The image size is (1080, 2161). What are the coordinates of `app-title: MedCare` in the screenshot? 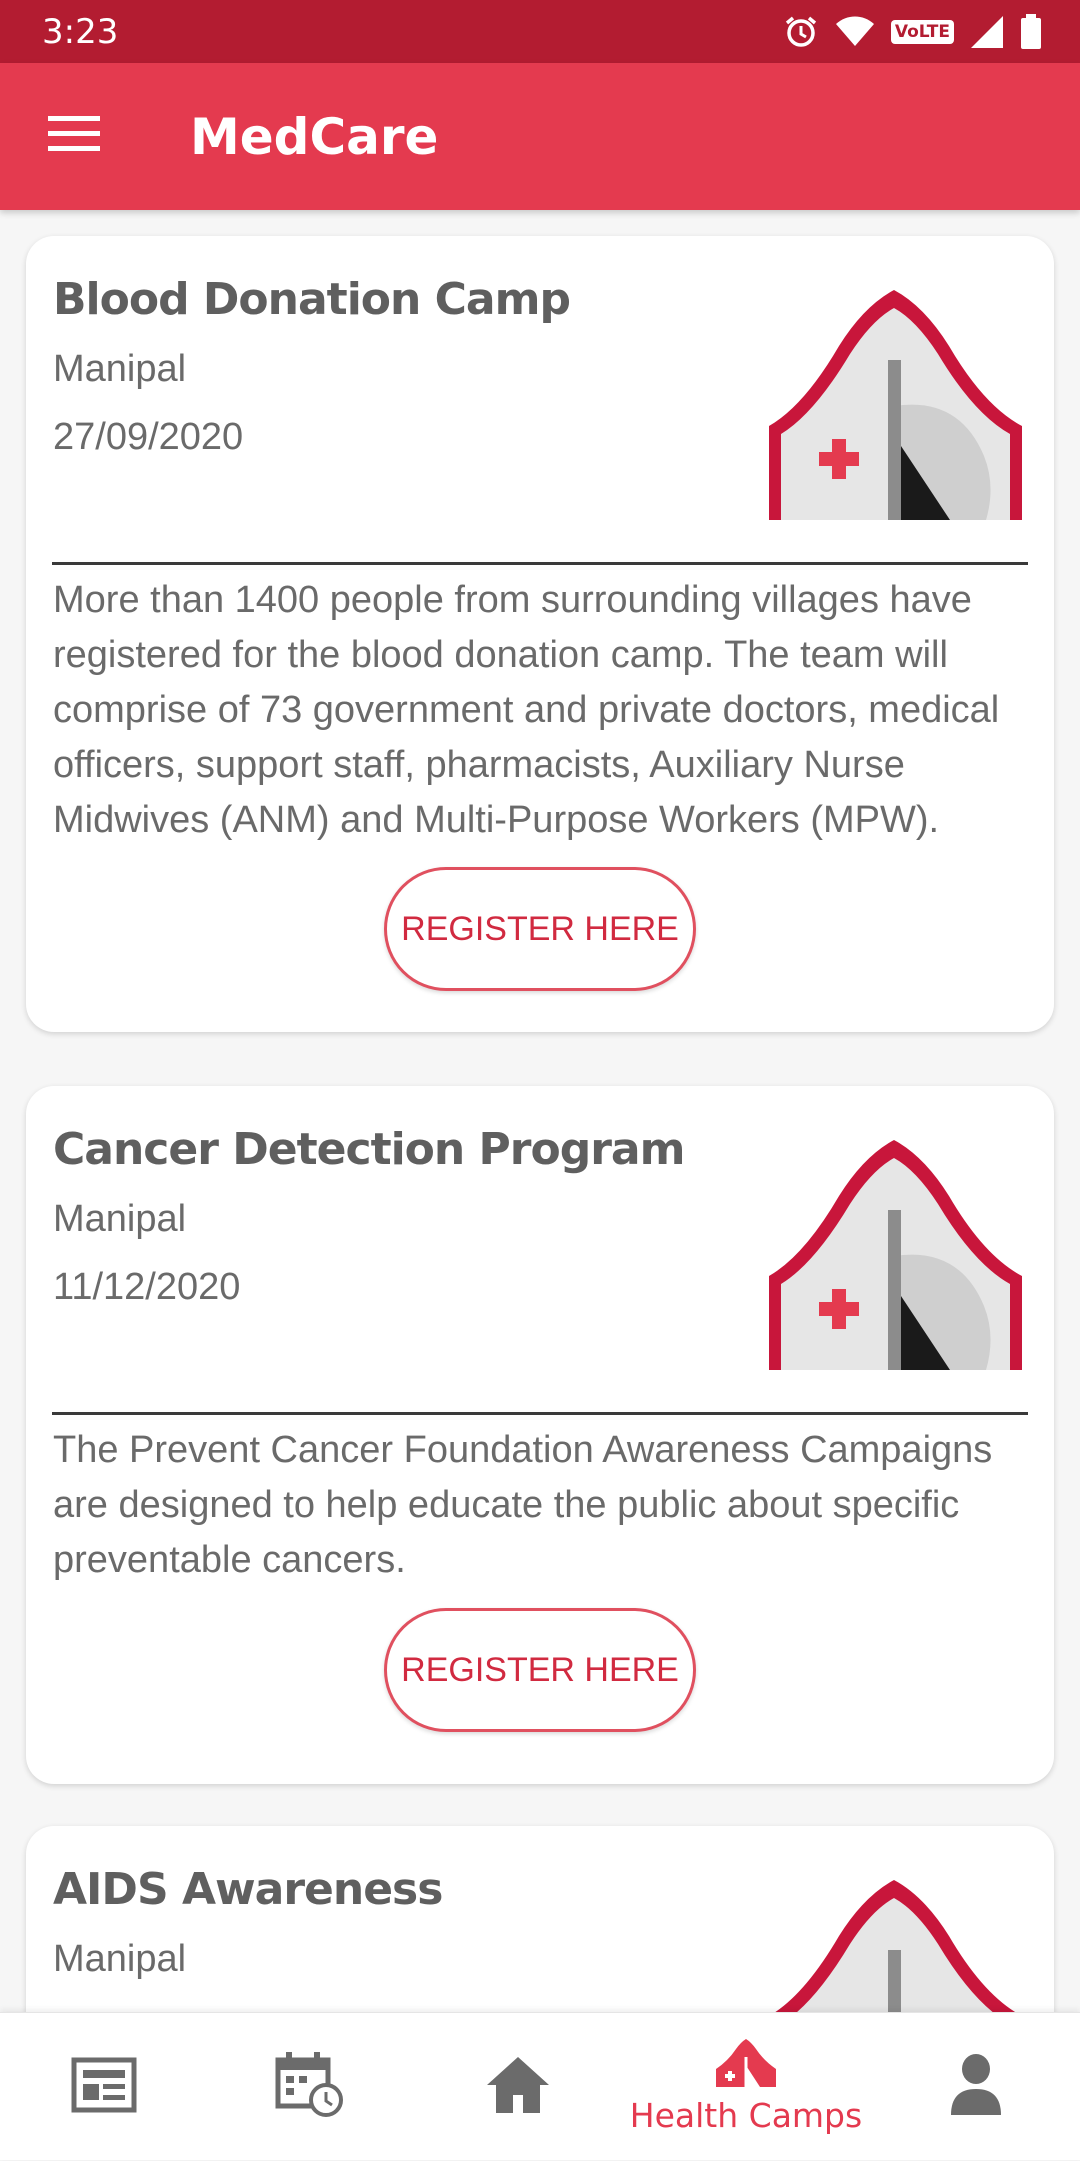 It's located at (314, 136).